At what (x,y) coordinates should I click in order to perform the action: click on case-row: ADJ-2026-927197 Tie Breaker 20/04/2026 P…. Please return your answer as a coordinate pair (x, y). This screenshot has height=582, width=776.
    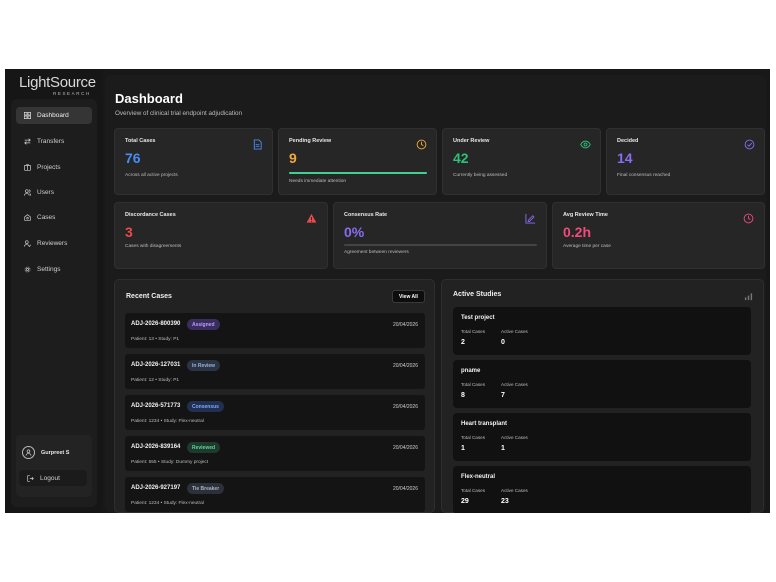
    Looking at the image, I should click on (275, 494).